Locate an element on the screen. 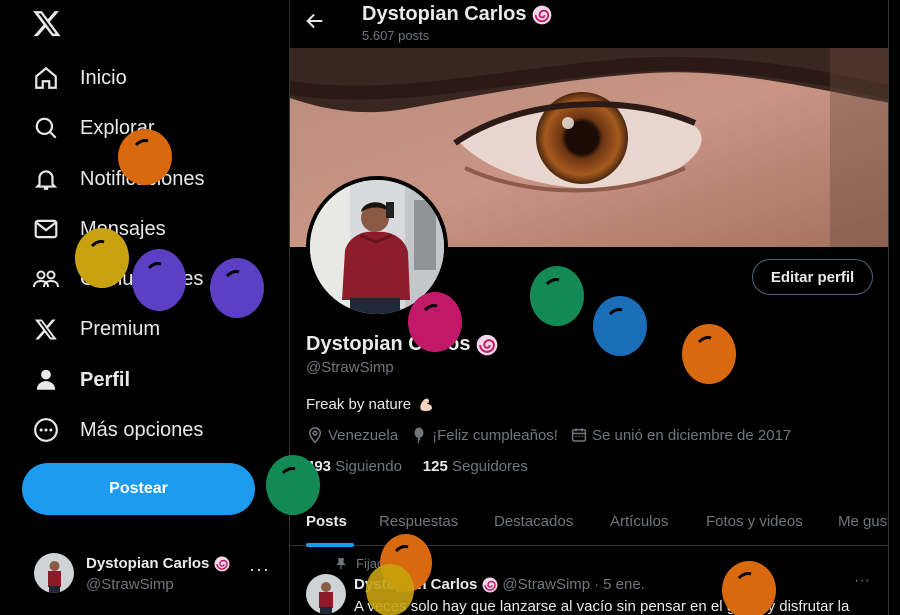 The height and width of the screenshot is (615, 900). profile-name-text: Dystopian Carlos is located at coordinates (388, 344).